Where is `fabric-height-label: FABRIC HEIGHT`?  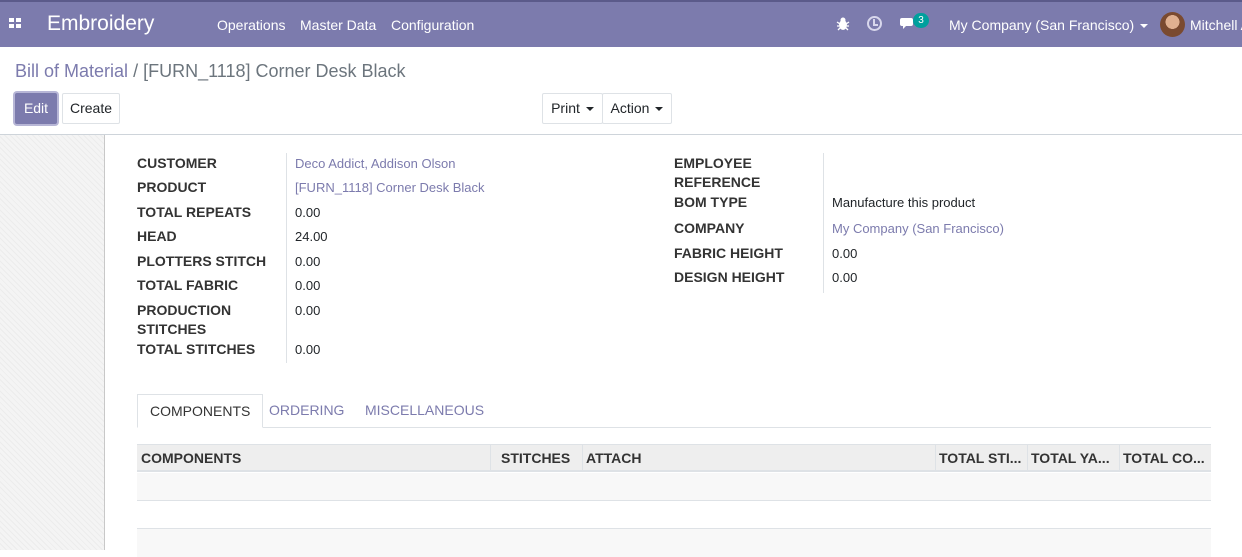
fabric-height-label: FABRIC HEIGHT is located at coordinates (728, 253).